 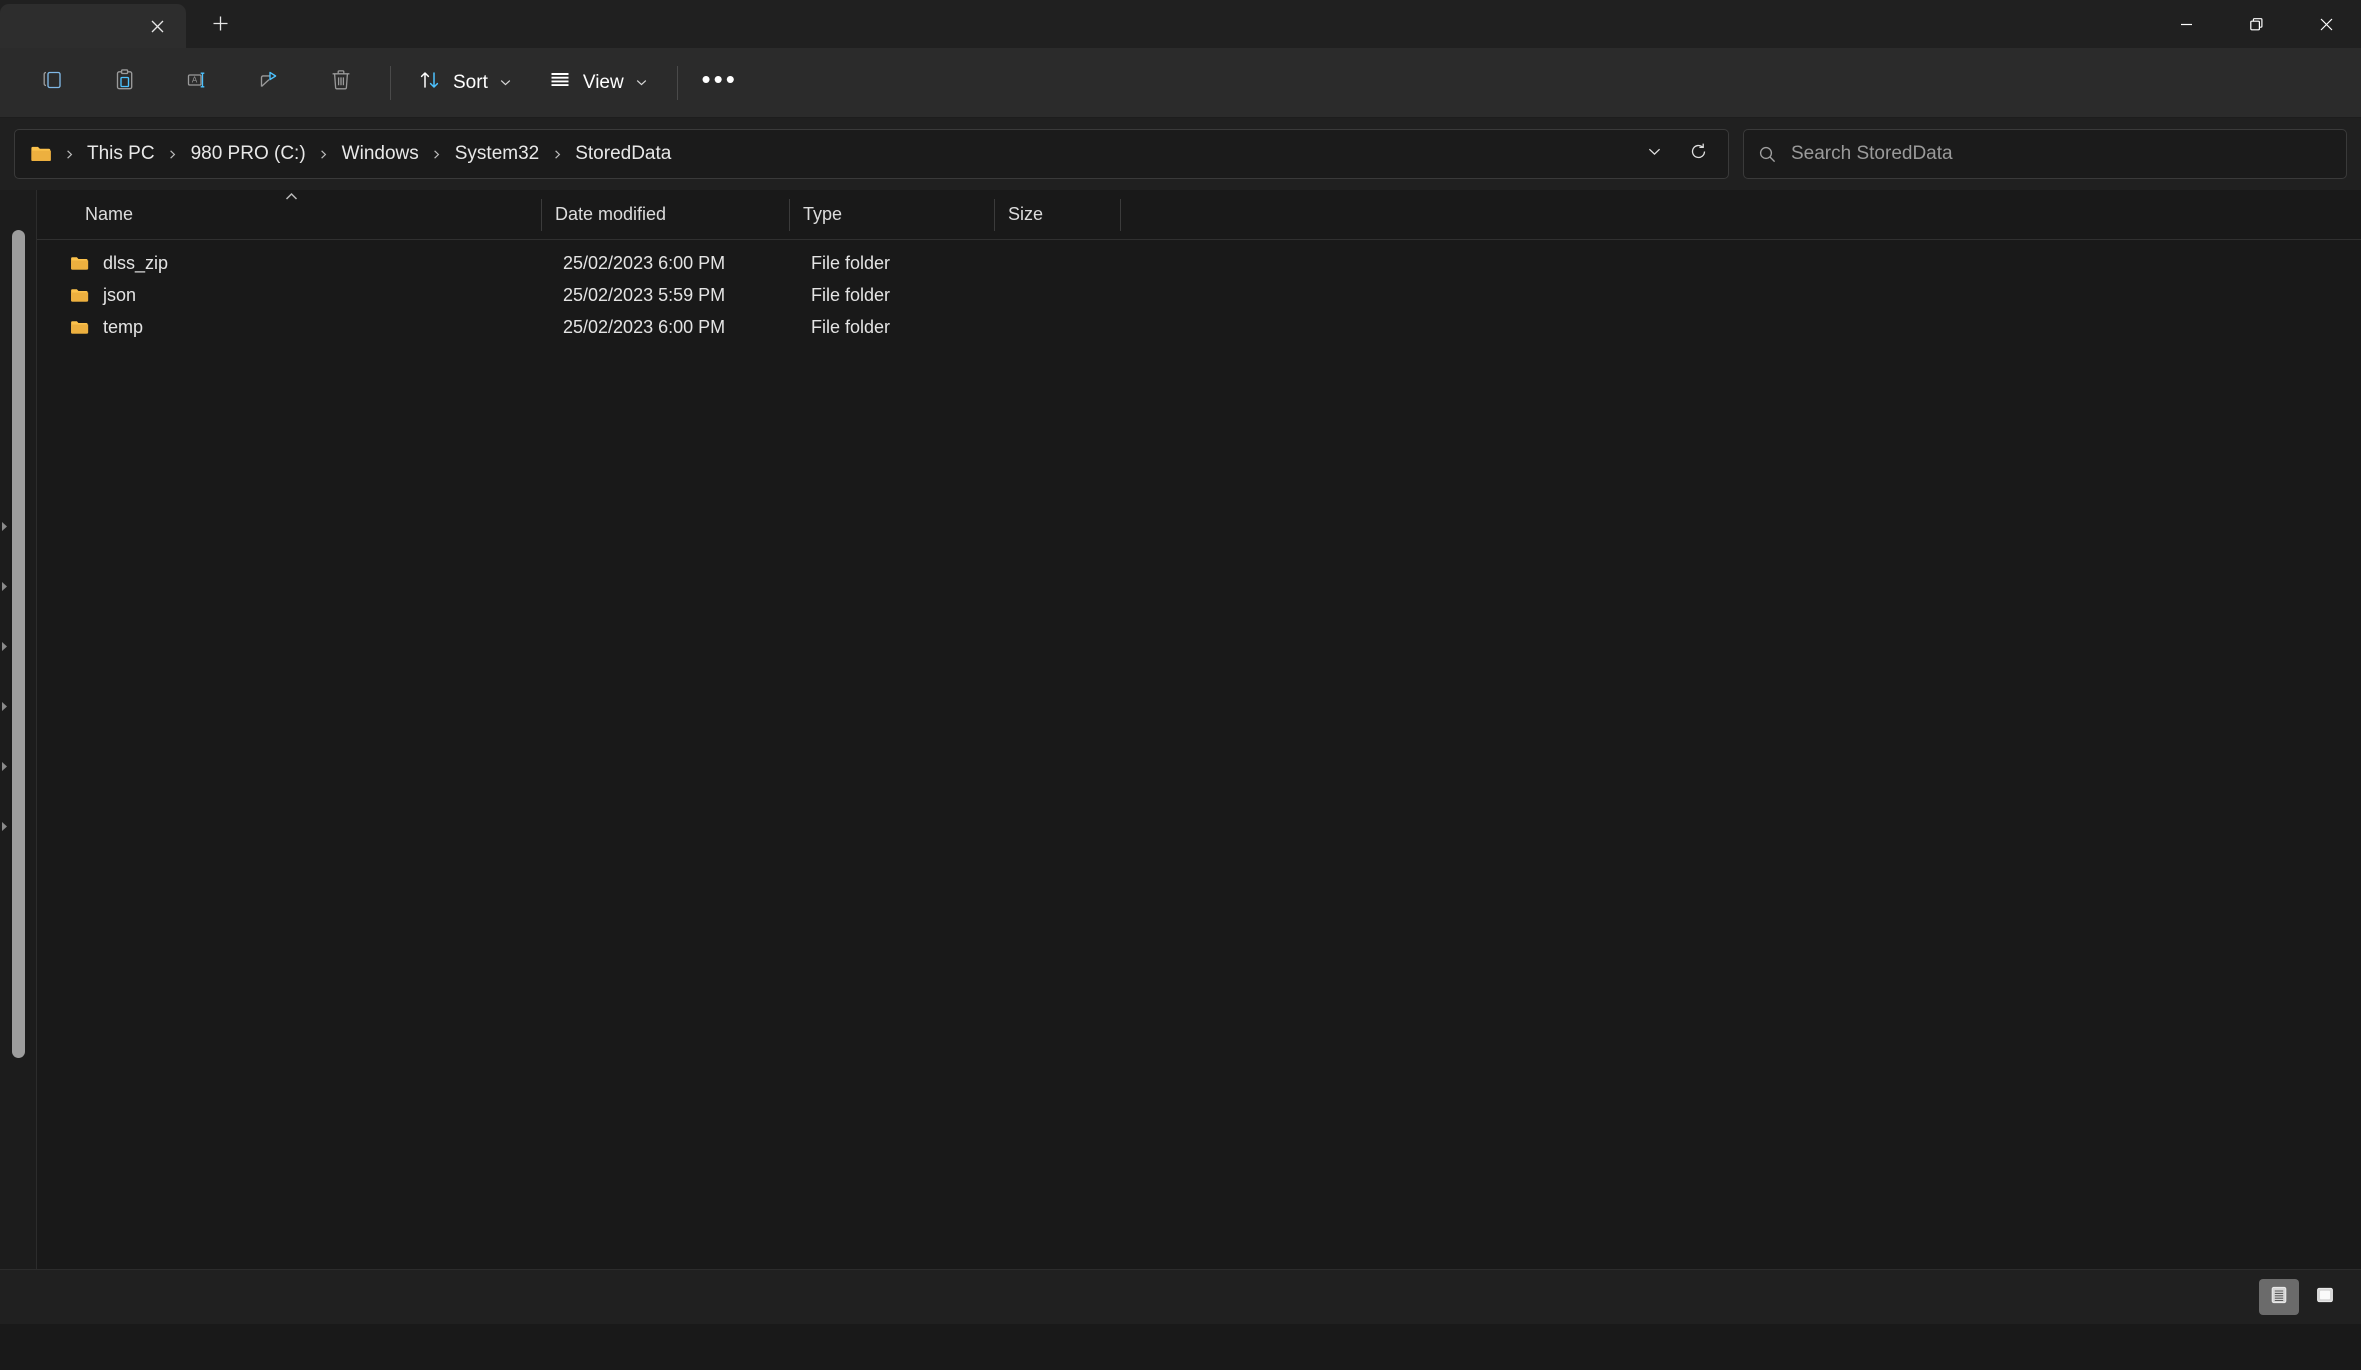 What do you see at coordinates (123, 326) in the screenshot?
I see `file-name-label: temp` at bounding box center [123, 326].